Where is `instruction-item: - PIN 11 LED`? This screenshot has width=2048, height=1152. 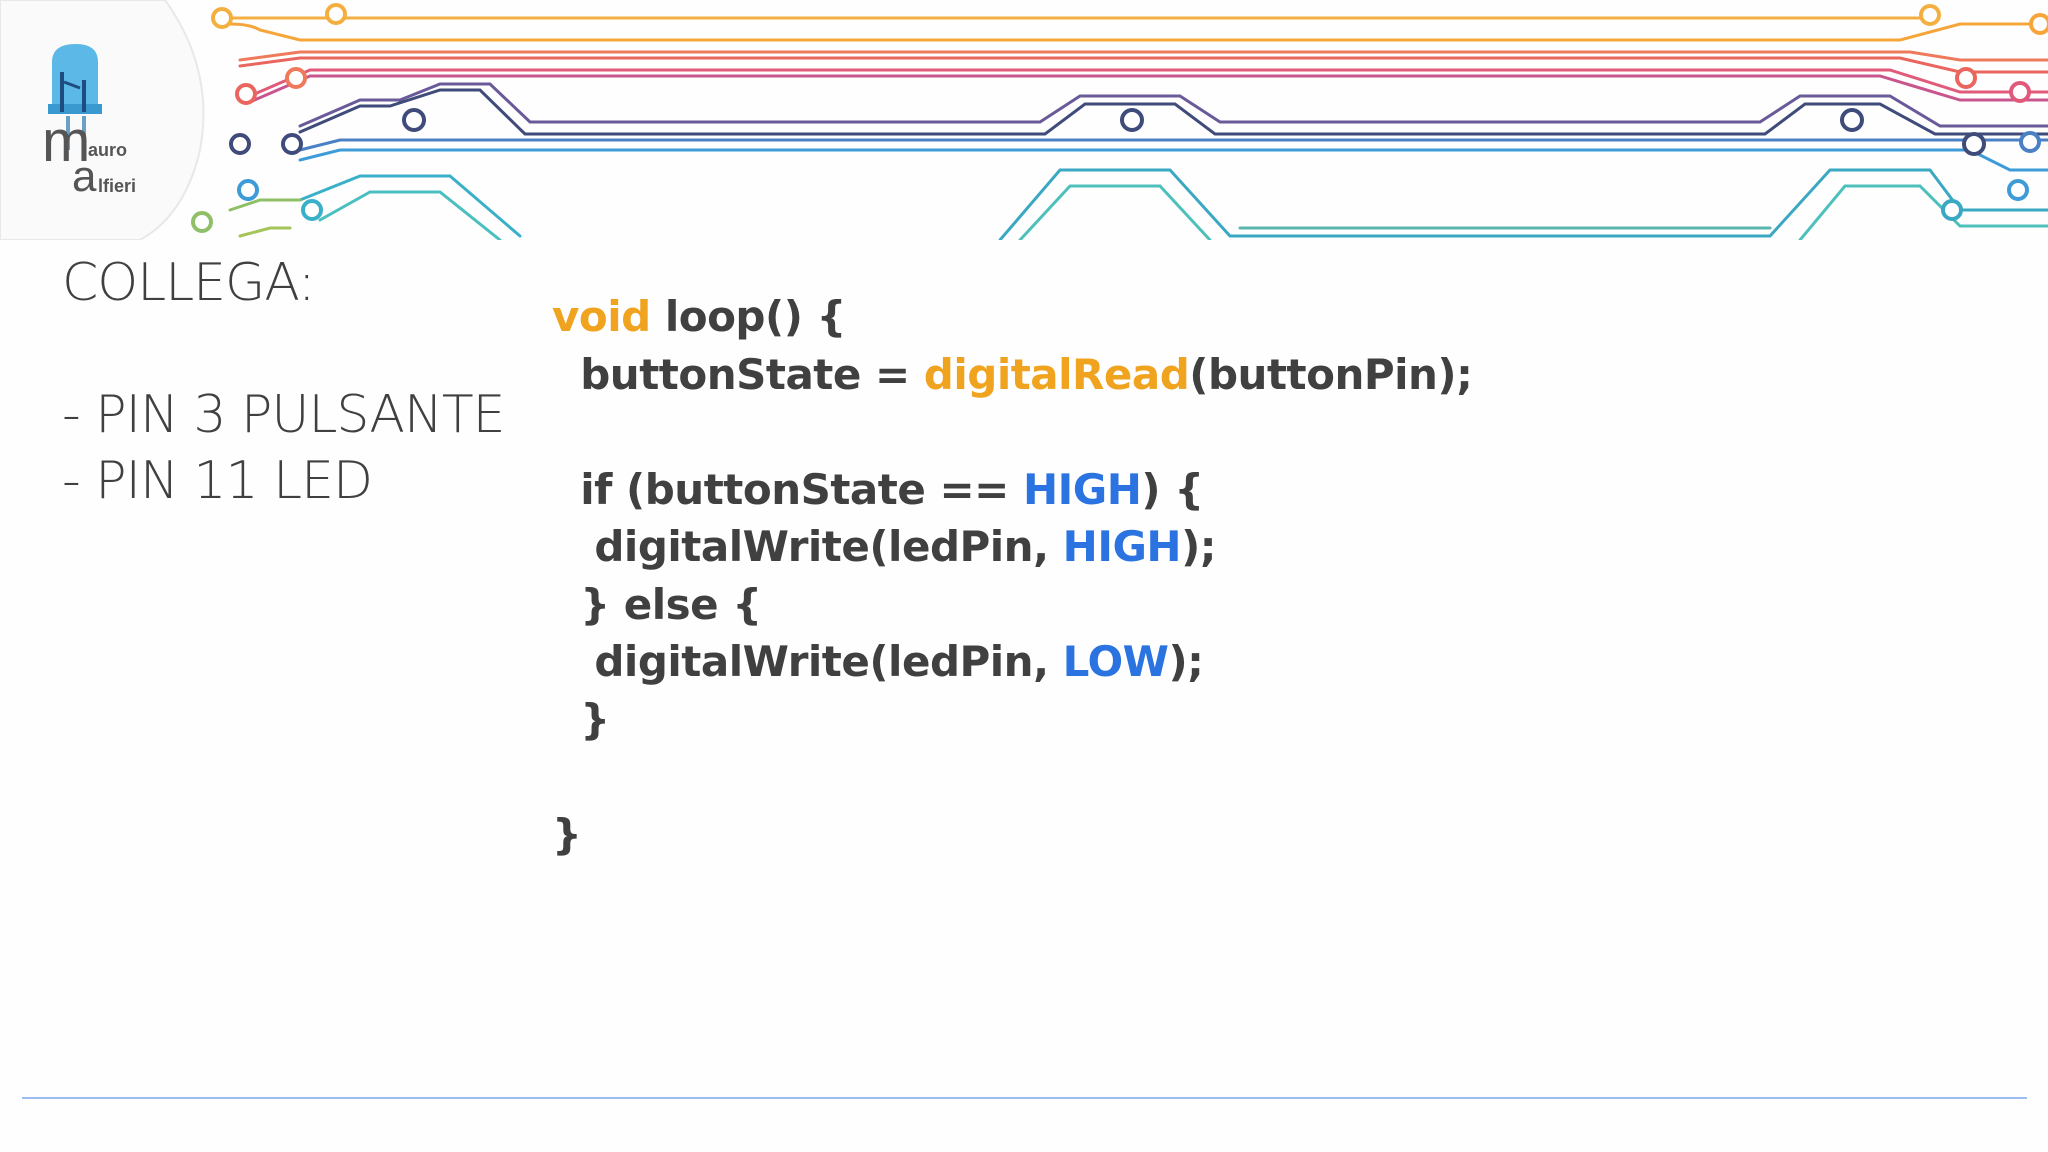
instruction-item: - PIN 11 LED is located at coordinates (217, 481).